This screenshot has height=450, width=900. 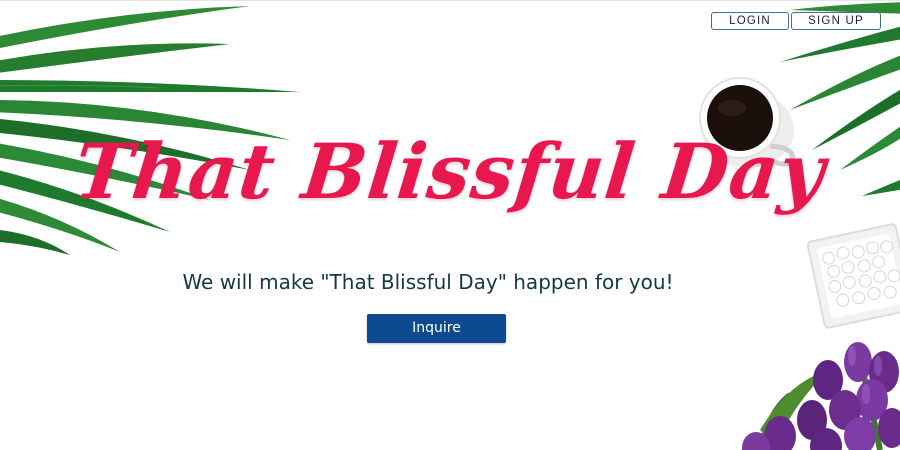 I want to click on inquire-button: Inquire, so click(x=436, y=328).